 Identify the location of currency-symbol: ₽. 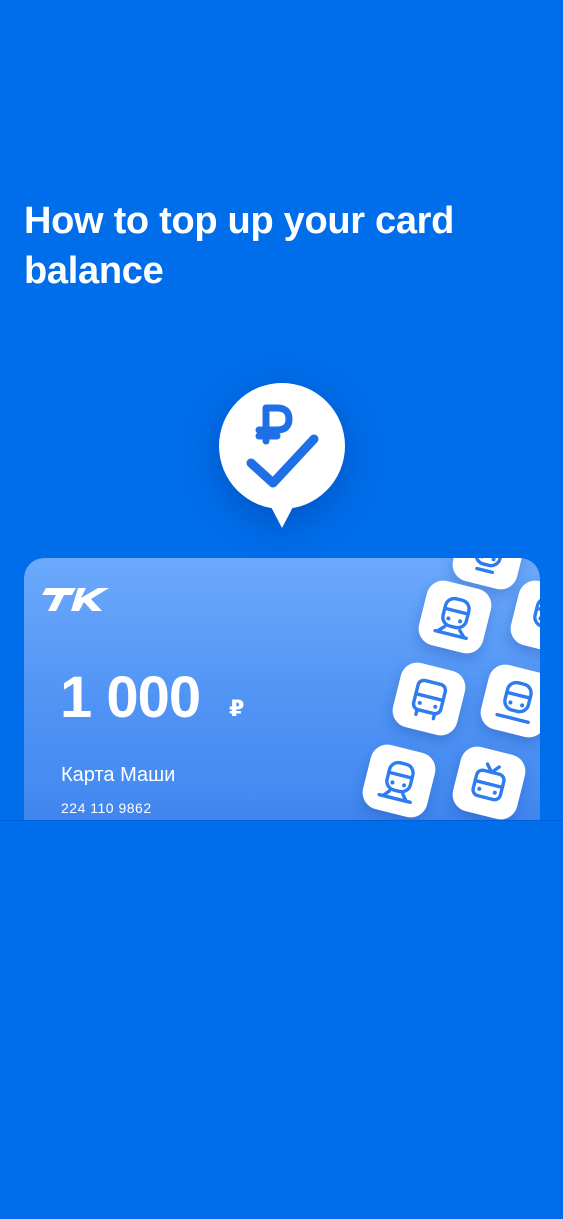
(237, 708).